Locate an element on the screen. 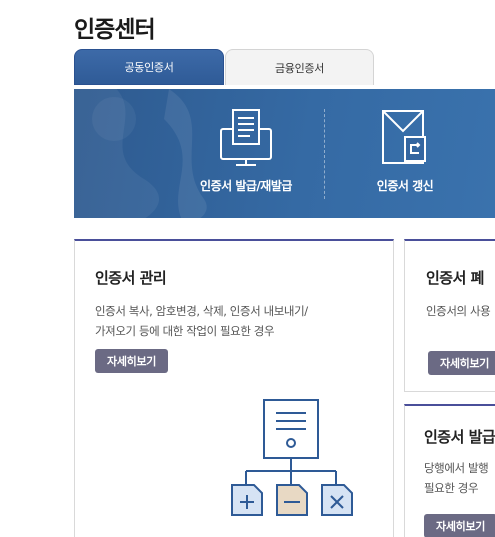 Image resolution: width=495 pixels, height=537 pixels. card-title: 인증서 관리 is located at coordinates (131, 278).